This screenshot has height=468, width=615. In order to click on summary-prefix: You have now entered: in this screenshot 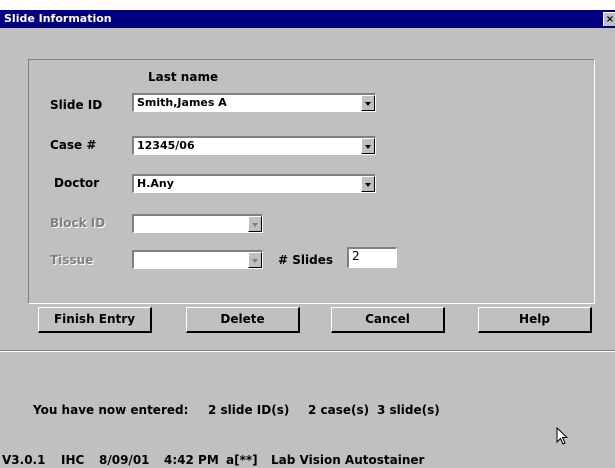, I will do `click(111, 410)`.